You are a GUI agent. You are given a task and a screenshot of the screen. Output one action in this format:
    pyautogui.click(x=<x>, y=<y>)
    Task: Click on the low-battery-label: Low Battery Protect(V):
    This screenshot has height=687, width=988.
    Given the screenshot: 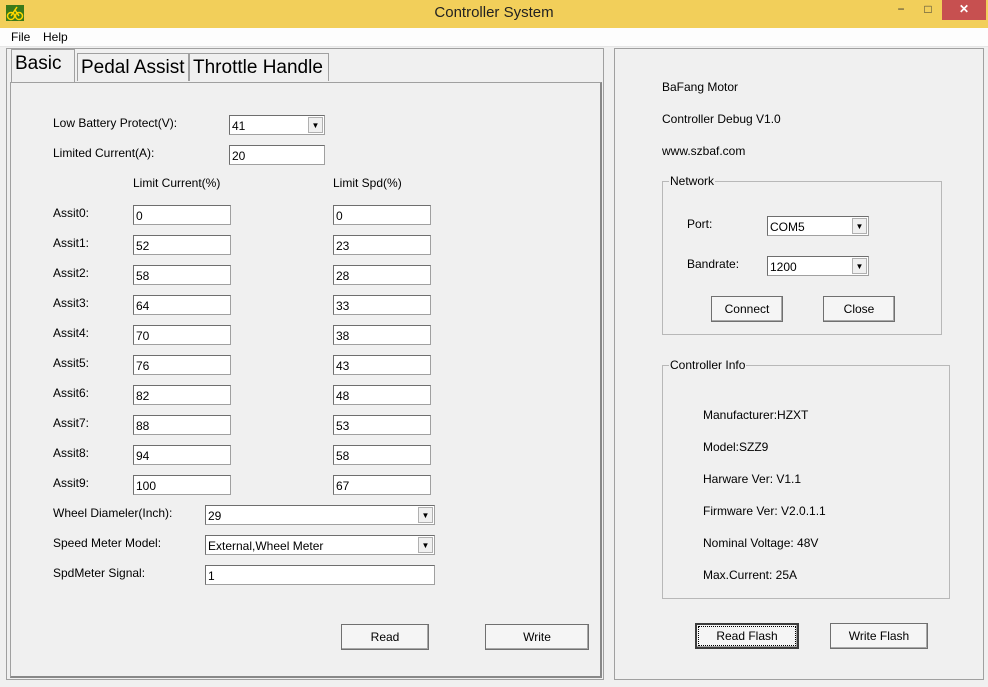 What is the action you would take?
    pyautogui.click(x=115, y=123)
    